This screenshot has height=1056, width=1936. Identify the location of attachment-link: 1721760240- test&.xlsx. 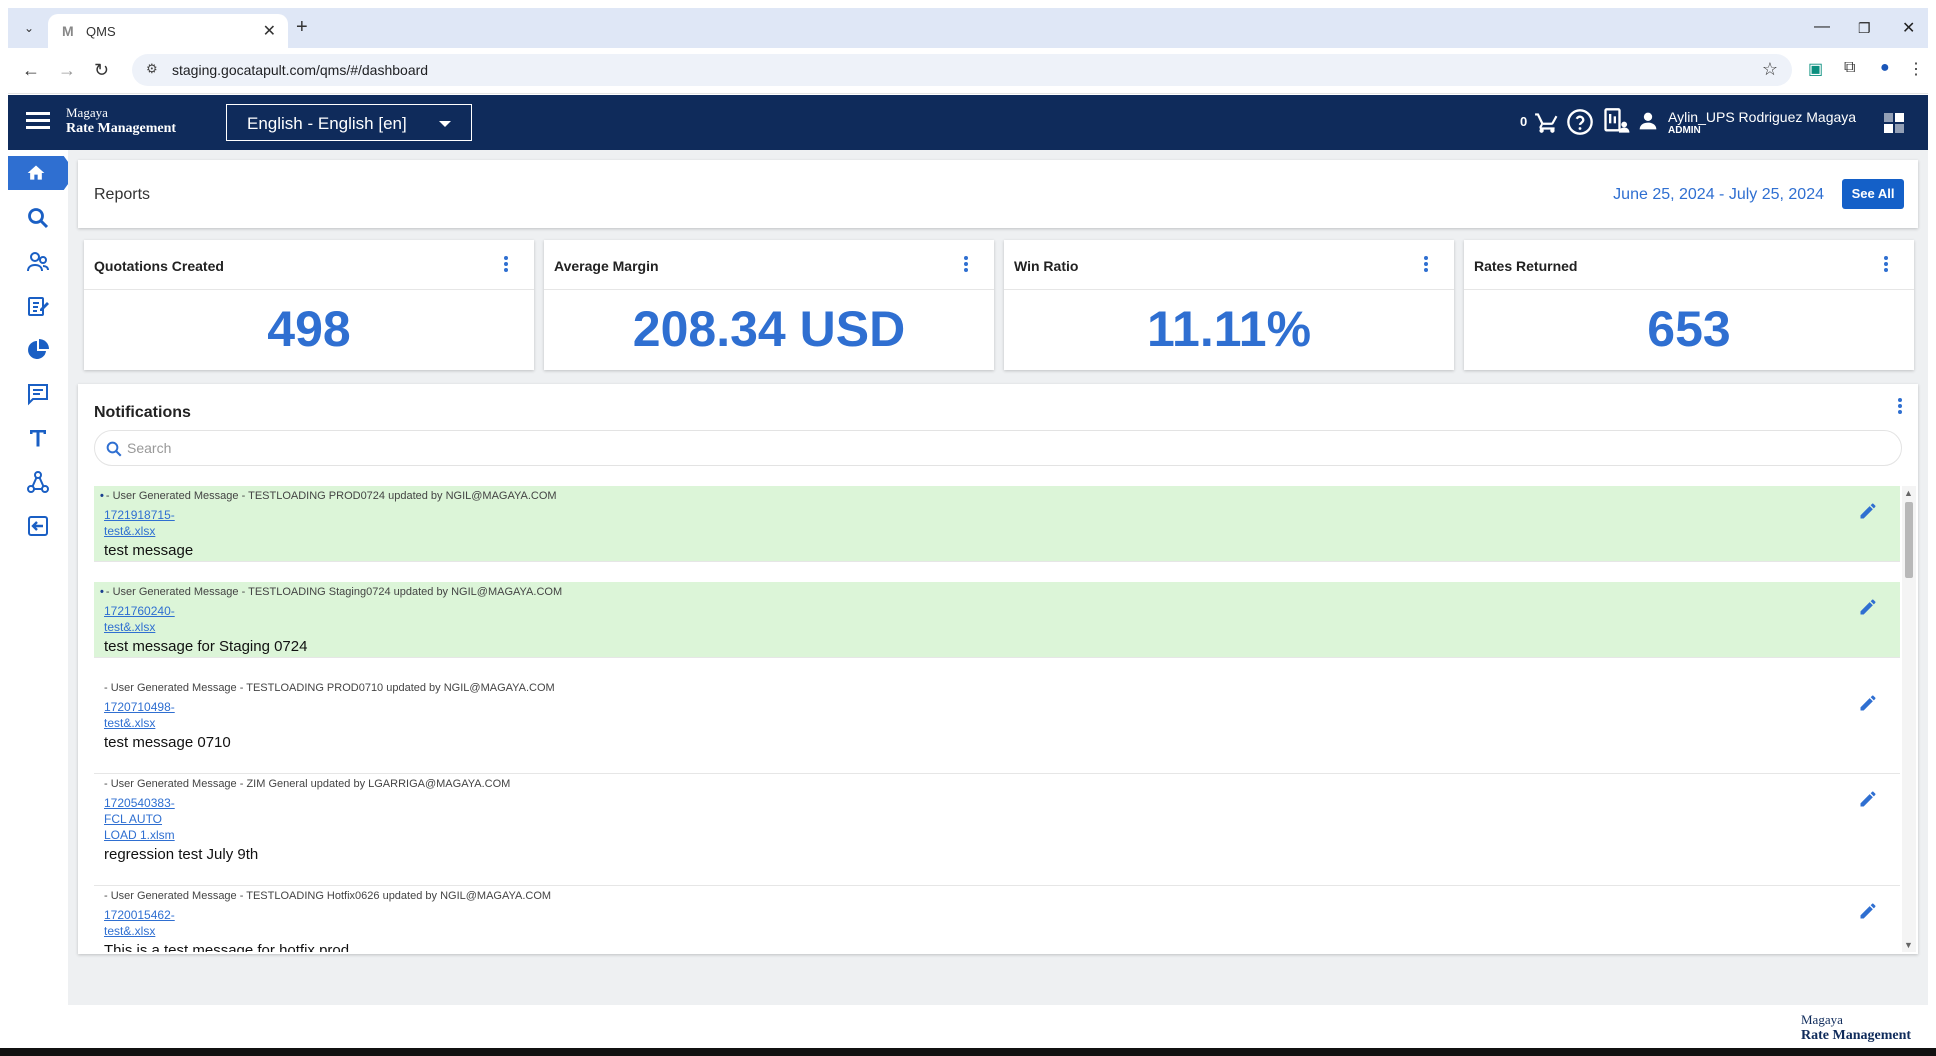
(139, 619).